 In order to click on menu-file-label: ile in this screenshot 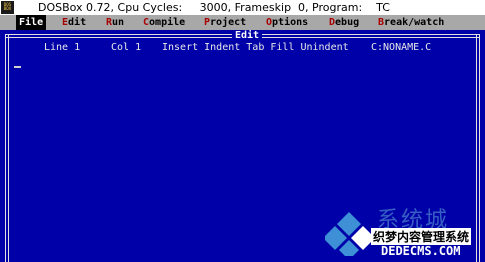, I will do `click(34, 22)`.